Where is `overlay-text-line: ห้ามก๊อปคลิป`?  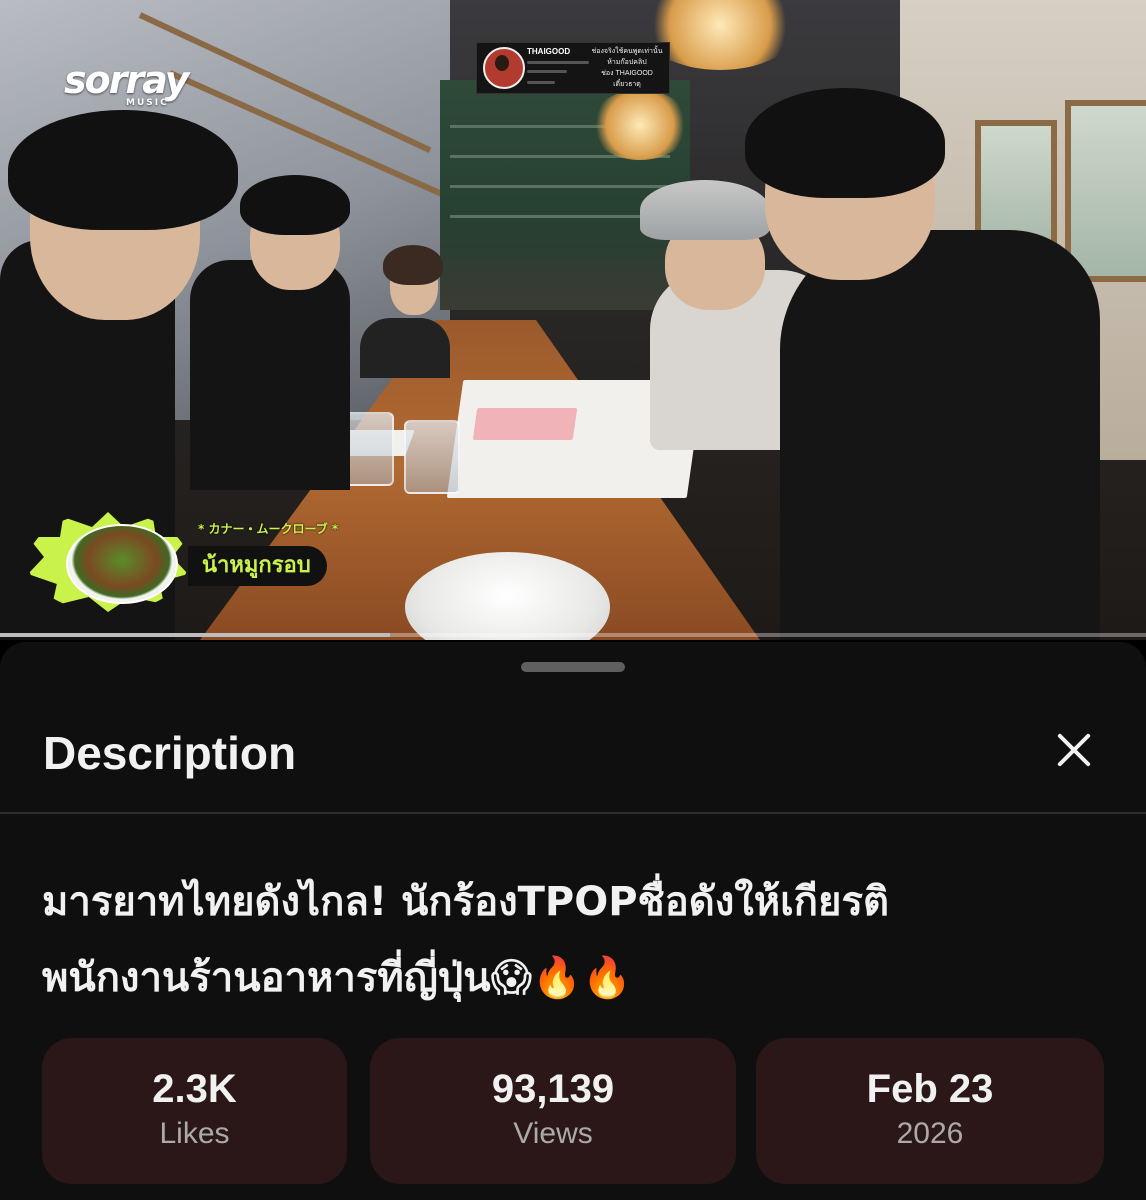
overlay-text-line: ห้ามก๊อปคลิป is located at coordinates (627, 62).